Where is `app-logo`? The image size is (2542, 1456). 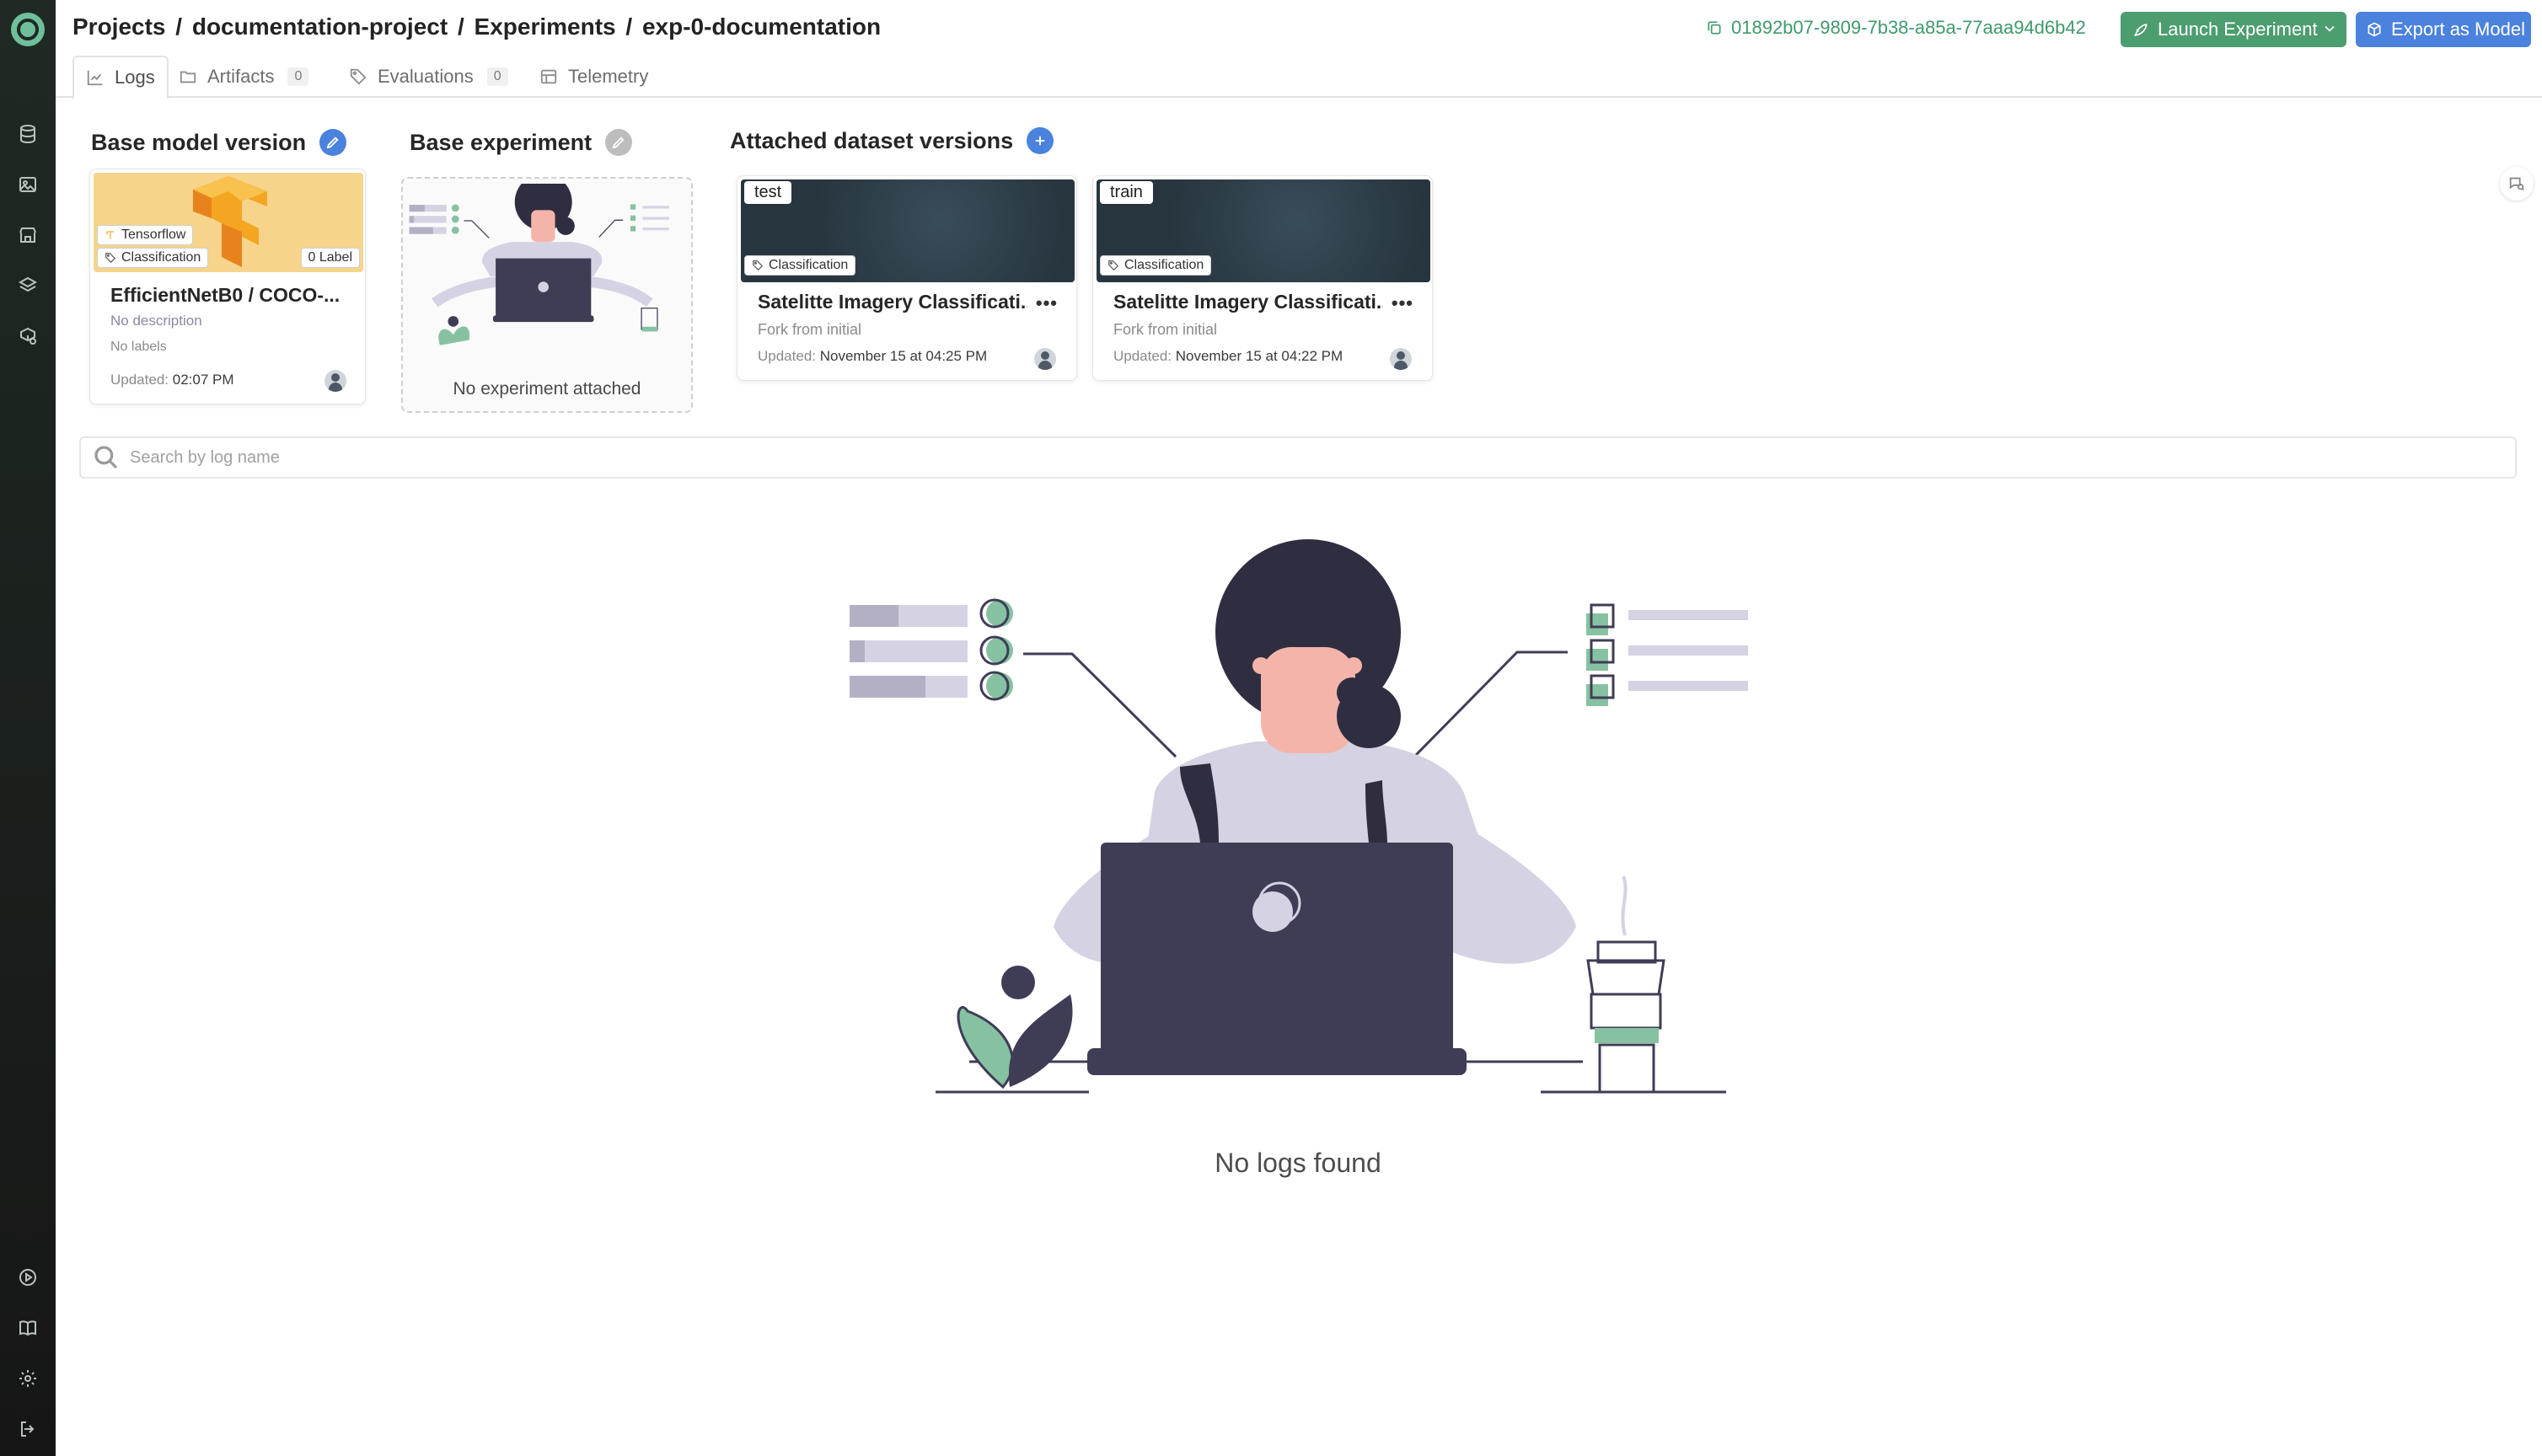 app-logo is located at coordinates (28, 30).